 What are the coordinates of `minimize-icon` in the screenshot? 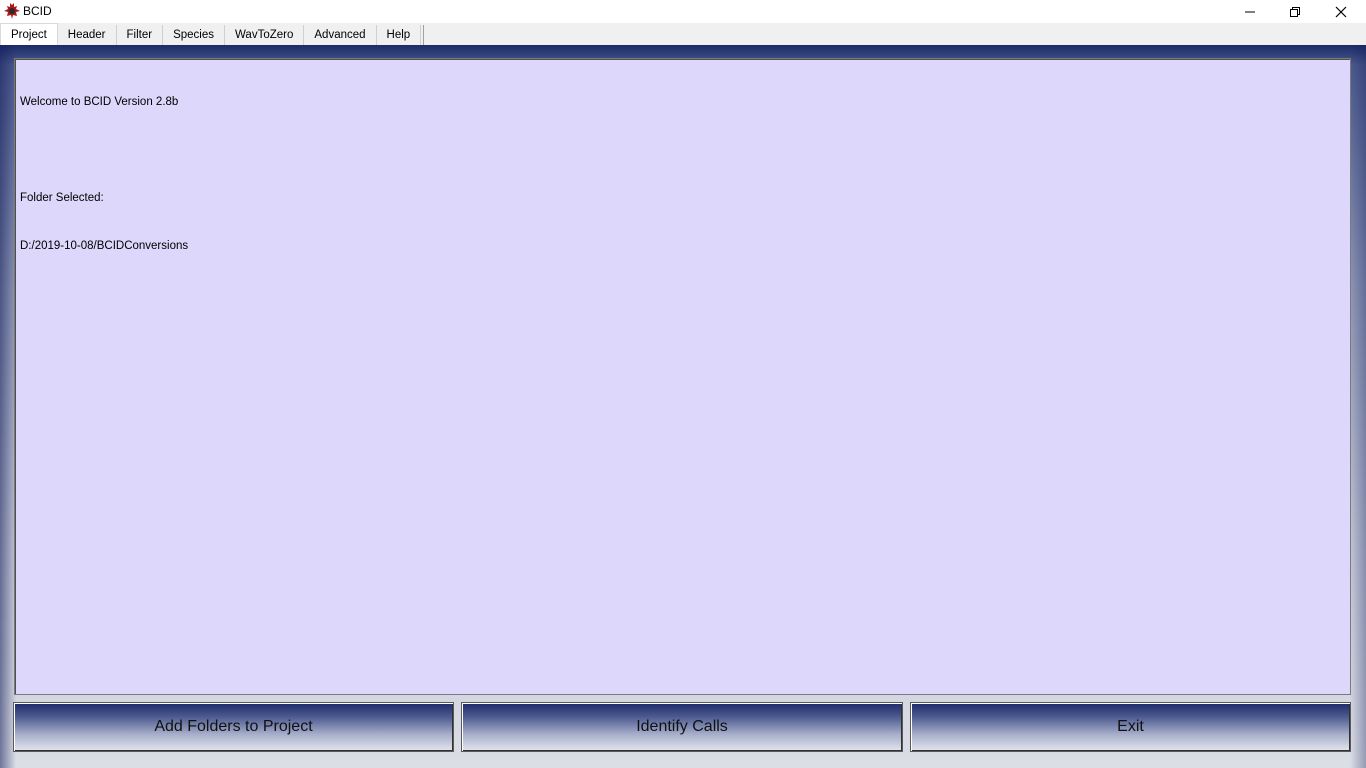 It's located at (1250, 11).